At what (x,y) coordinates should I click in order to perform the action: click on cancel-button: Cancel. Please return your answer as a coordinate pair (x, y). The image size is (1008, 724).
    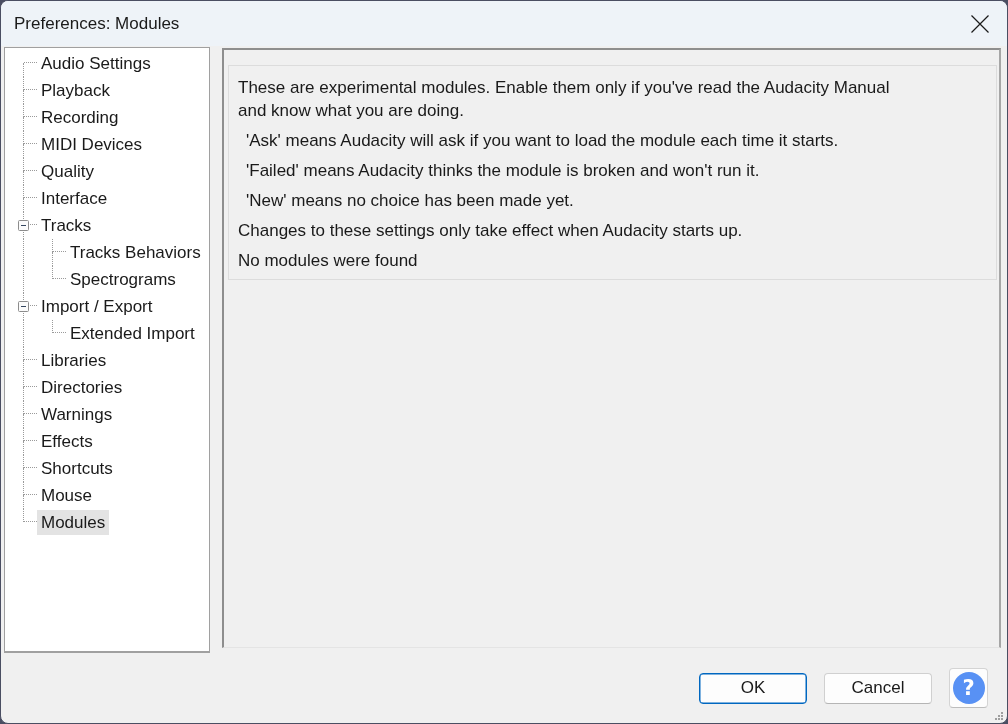
    Looking at the image, I should click on (878, 688).